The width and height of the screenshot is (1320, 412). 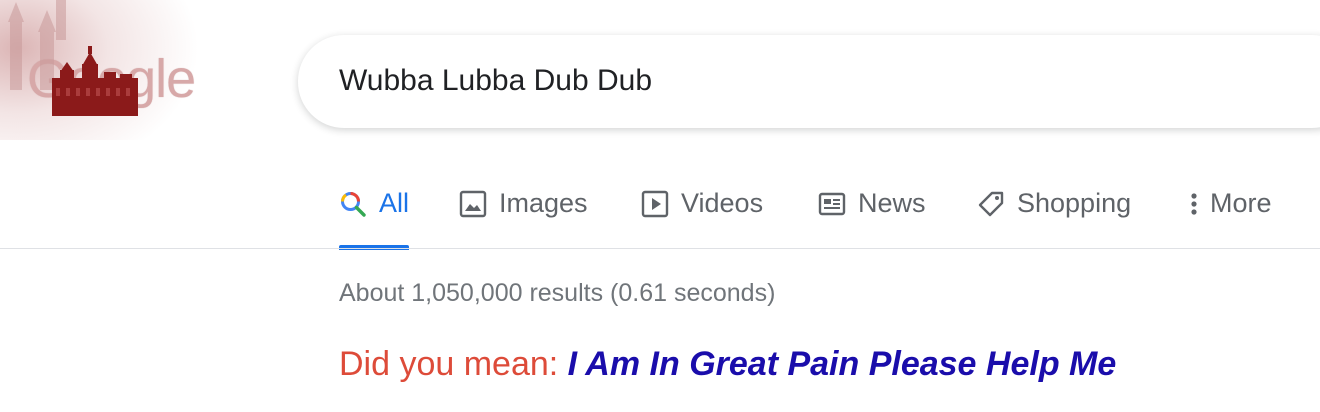 I want to click on news-icon, so click(x=832, y=204).